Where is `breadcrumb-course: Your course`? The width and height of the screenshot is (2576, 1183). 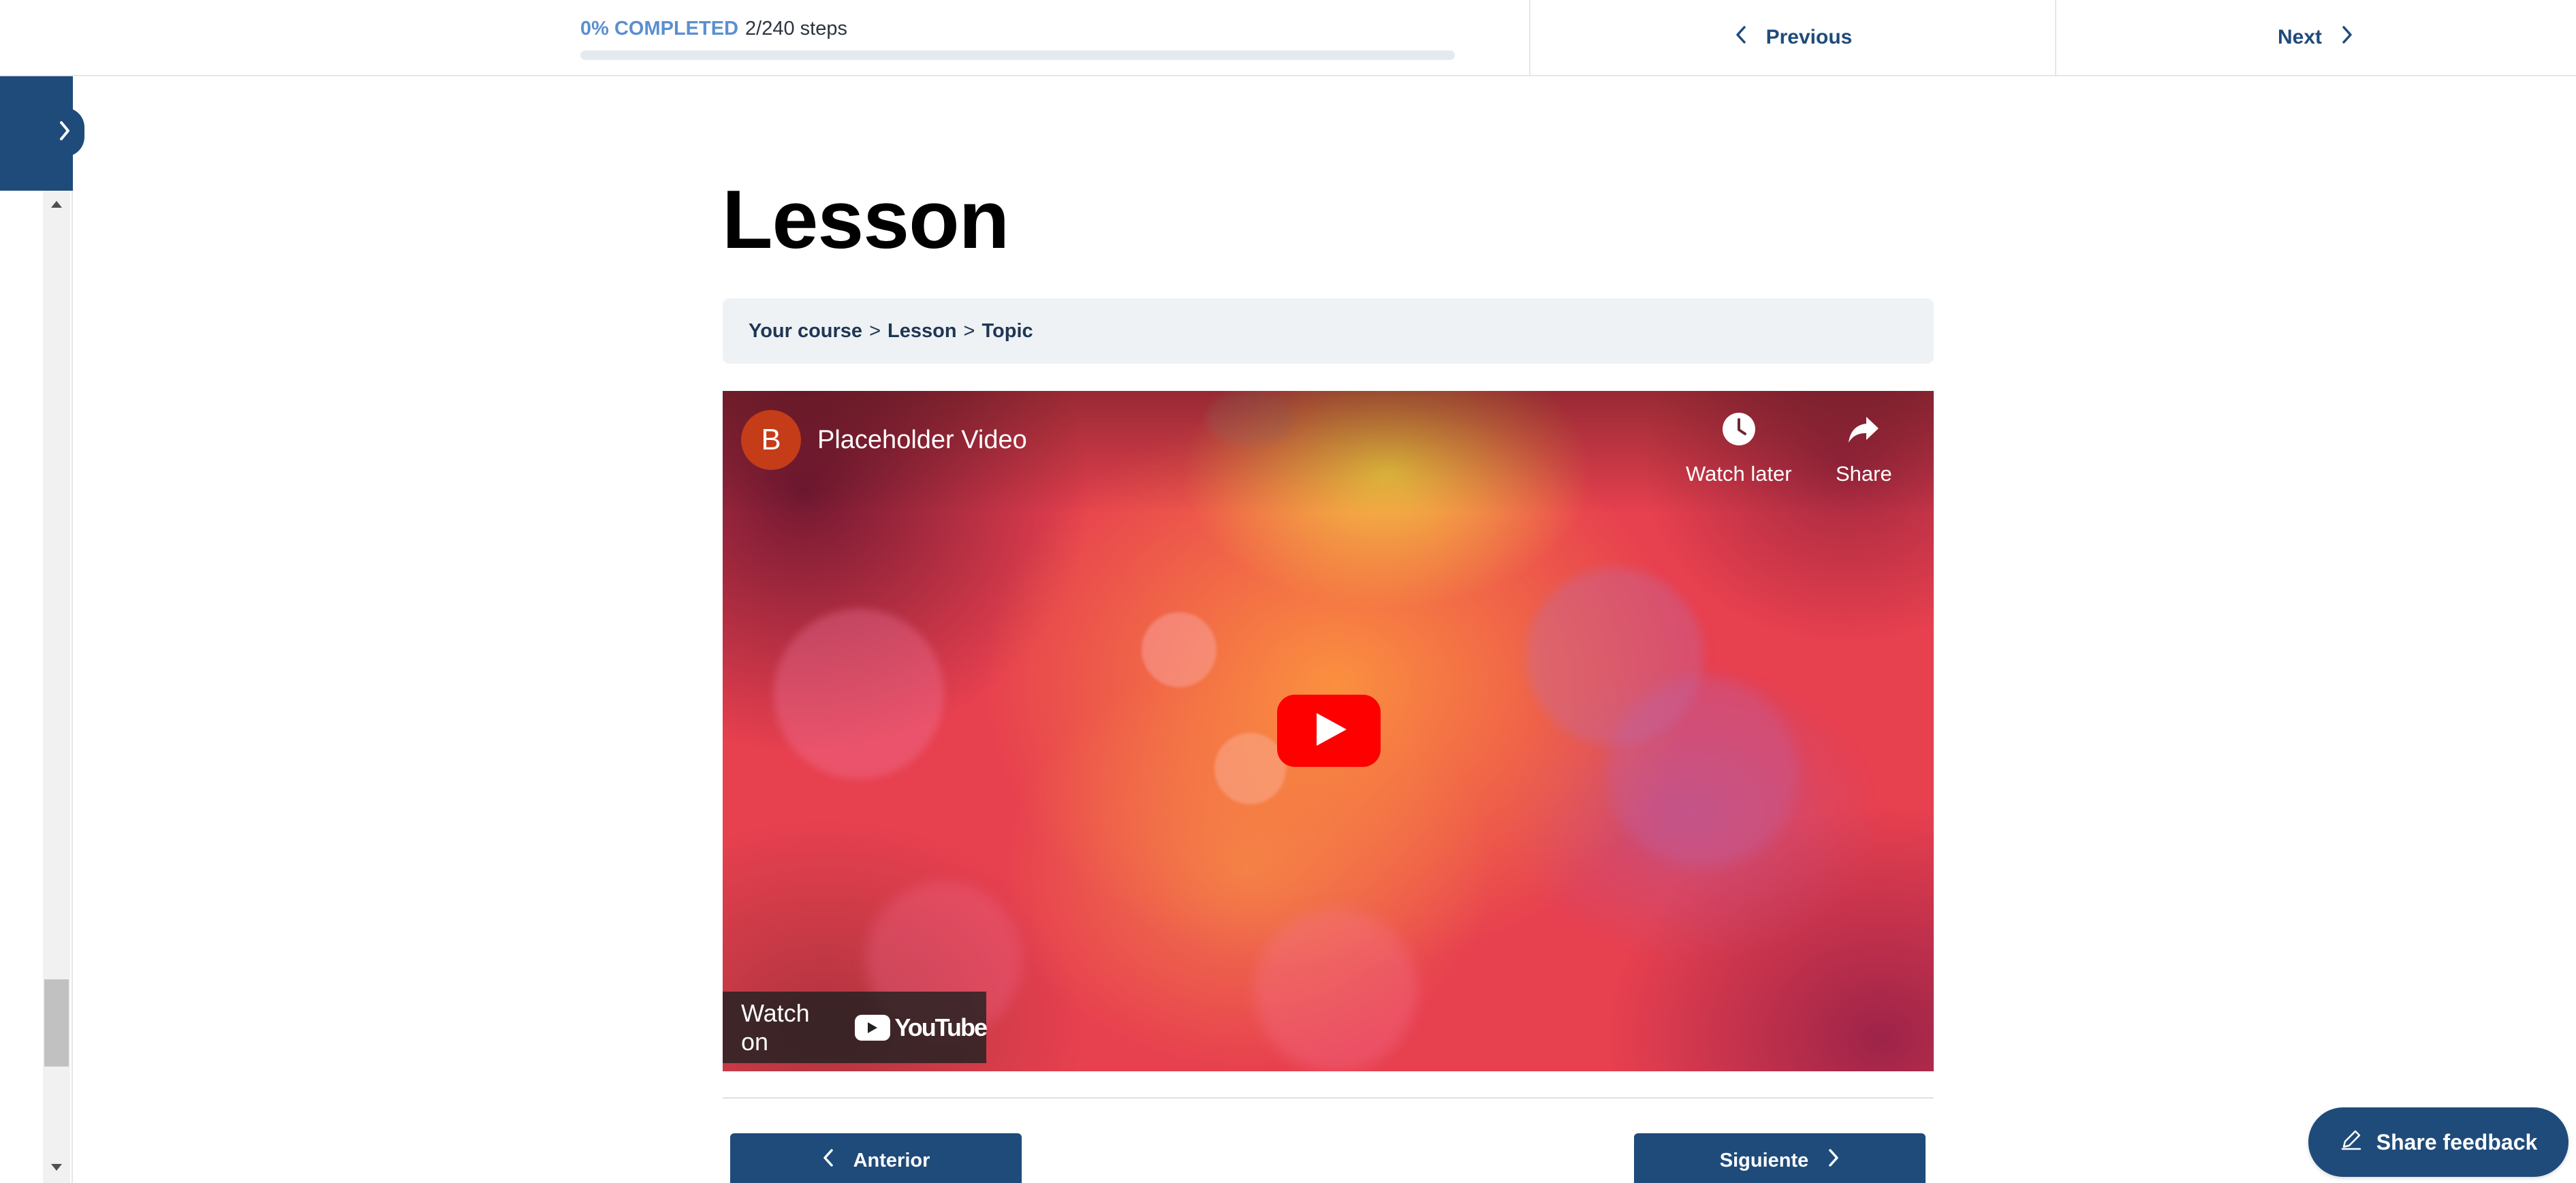
breadcrumb-course: Your course is located at coordinates (805, 331).